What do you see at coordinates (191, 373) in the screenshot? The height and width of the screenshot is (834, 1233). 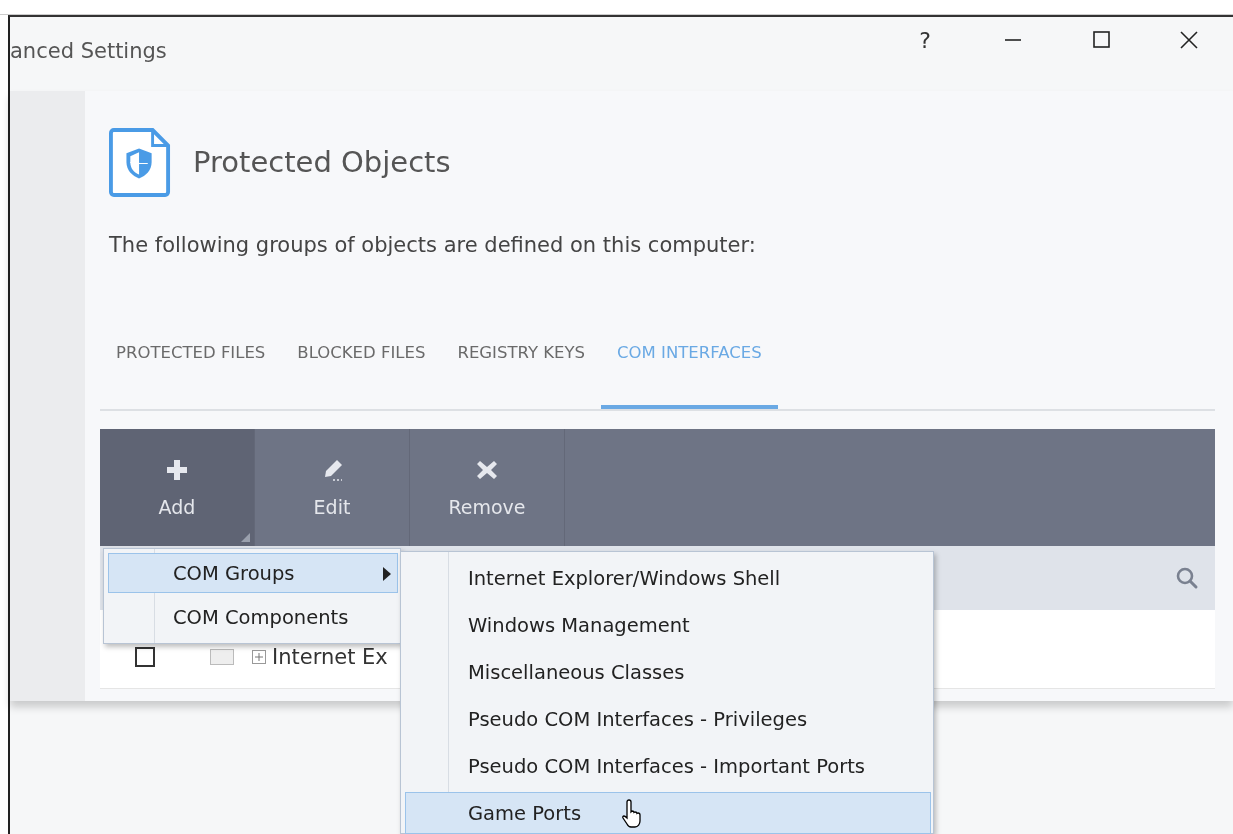 I see `tab: PROTECTED FILES` at bounding box center [191, 373].